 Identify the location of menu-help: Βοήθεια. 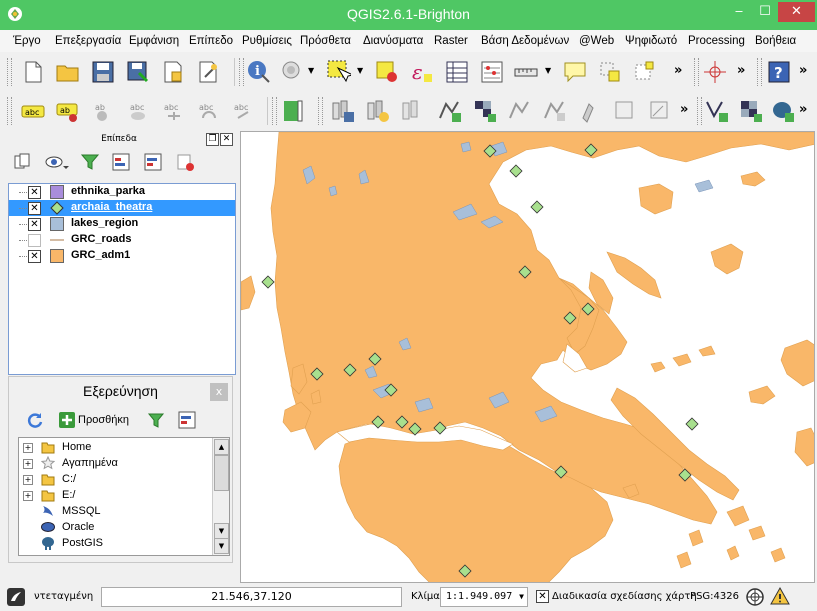
(775, 41).